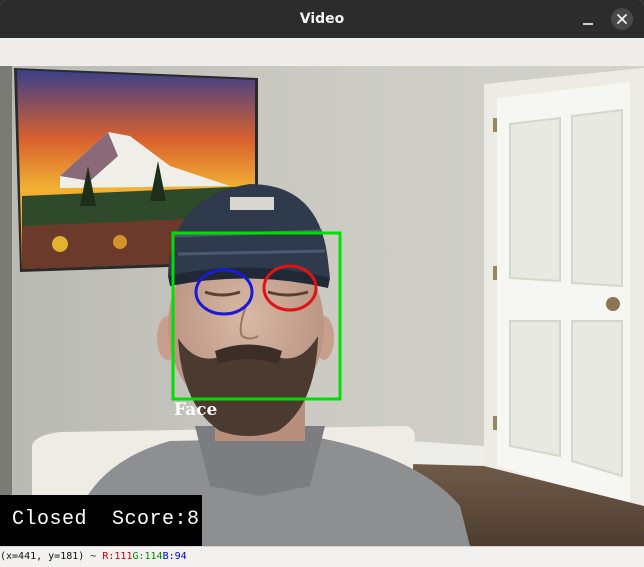  Describe the element at coordinates (106, 519) in the screenshot. I see `eye-status-text: Closed Score:8` at that location.